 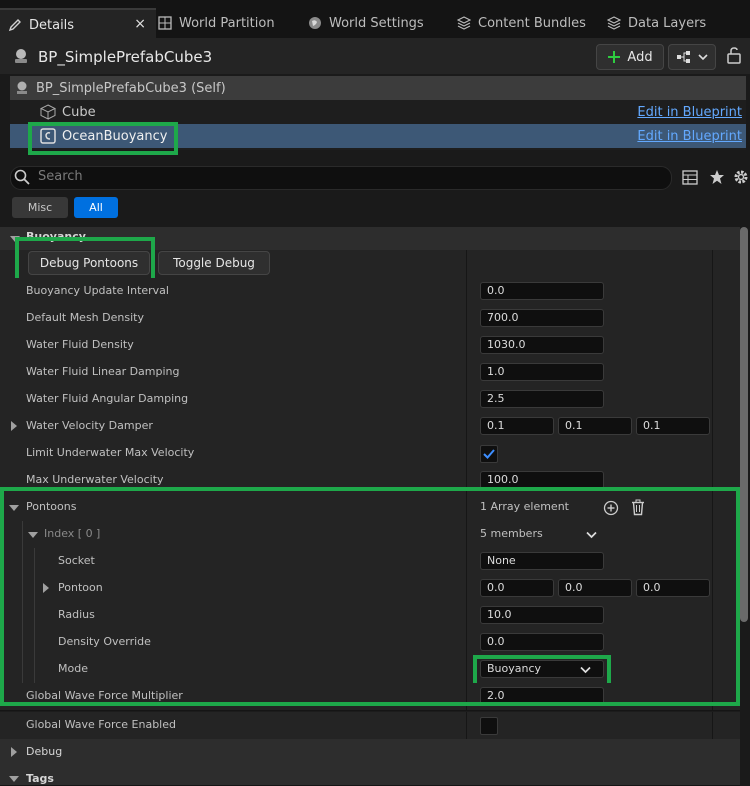 What do you see at coordinates (131, 88) in the screenshot?
I see `tree-item-label: BP_SimplePrefabCube3 (Self)` at bounding box center [131, 88].